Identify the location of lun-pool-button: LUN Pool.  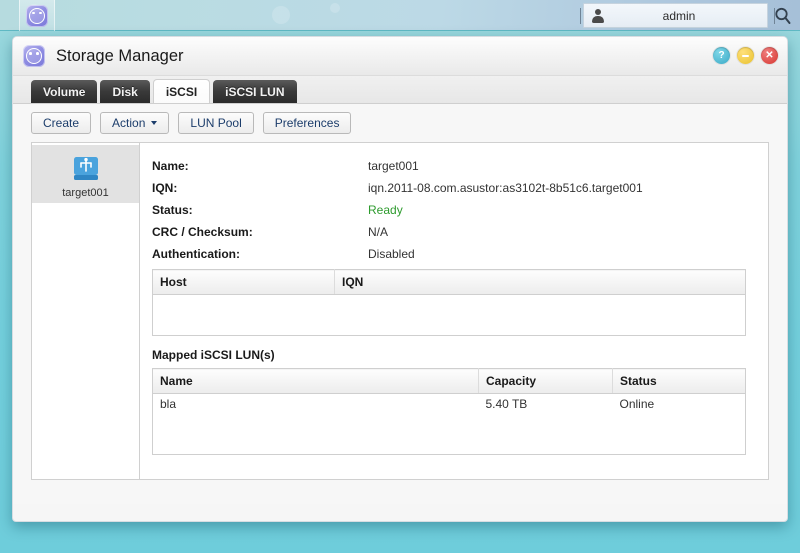
(216, 123).